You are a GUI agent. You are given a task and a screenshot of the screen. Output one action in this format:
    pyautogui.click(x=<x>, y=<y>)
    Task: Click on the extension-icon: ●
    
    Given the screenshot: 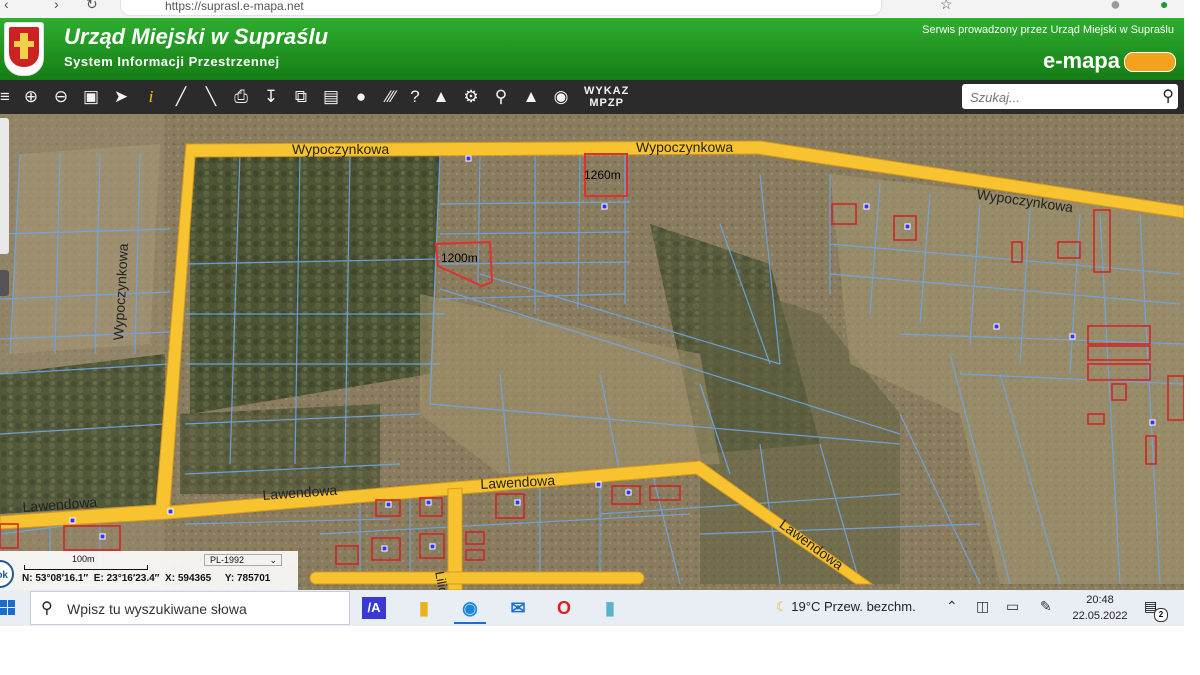 What is the action you would take?
    pyautogui.click(x=1164, y=6)
    